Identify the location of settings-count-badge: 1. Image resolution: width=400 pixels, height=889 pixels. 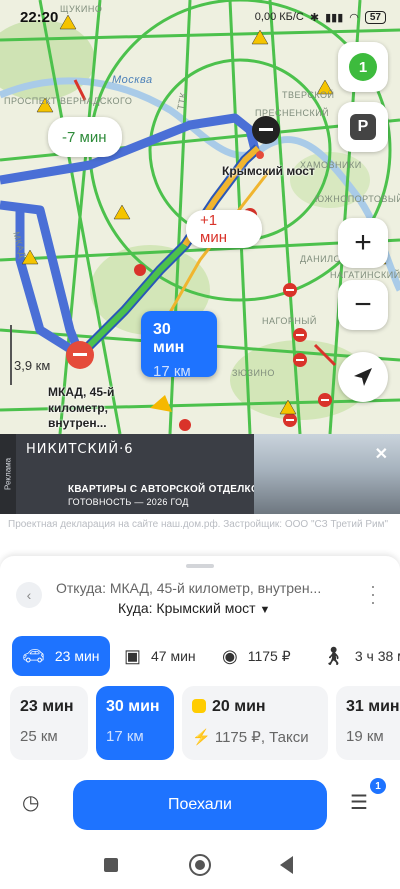
(378, 786).